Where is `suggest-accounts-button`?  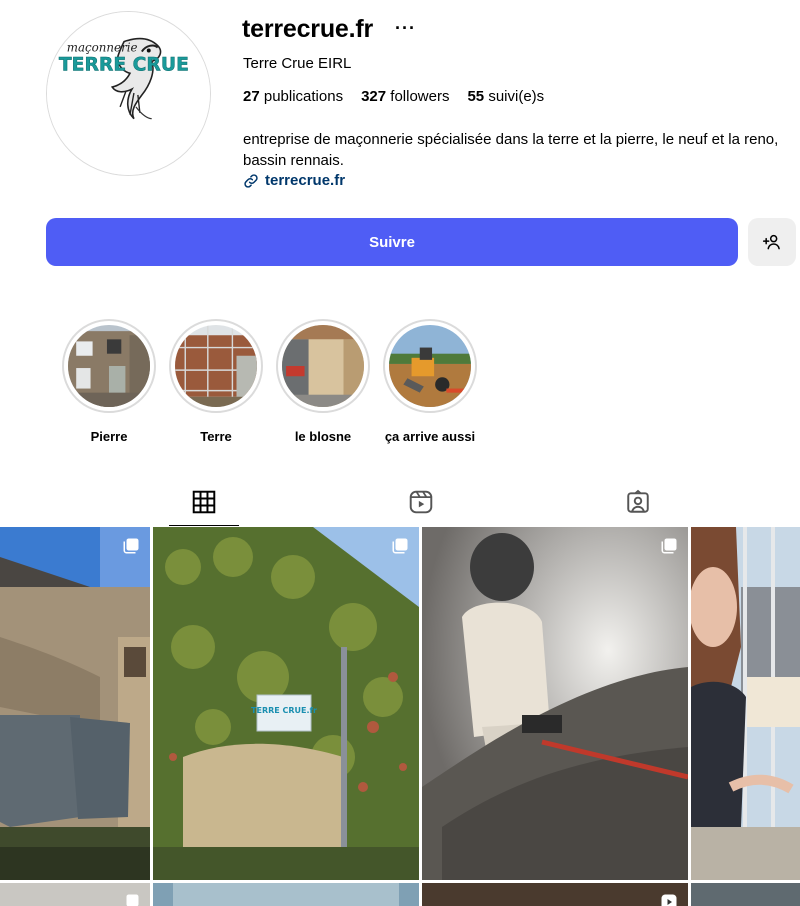
suggest-accounts-button is located at coordinates (772, 242).